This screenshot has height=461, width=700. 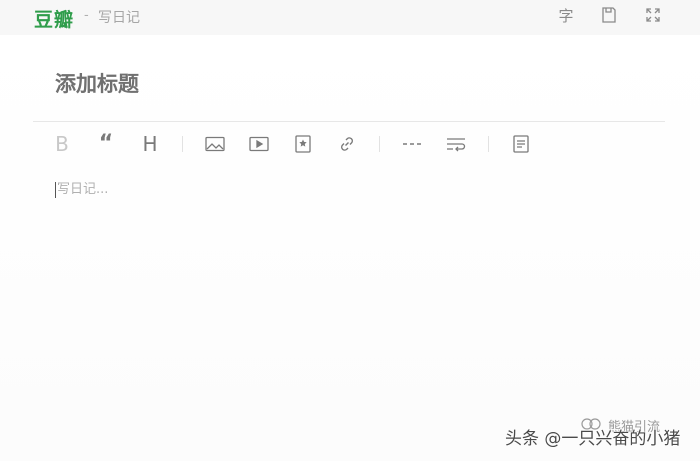 What do you see at coordinates (106, 144) in the screenshot?
I see `quote-button: “` at bounding box center [106, 144].